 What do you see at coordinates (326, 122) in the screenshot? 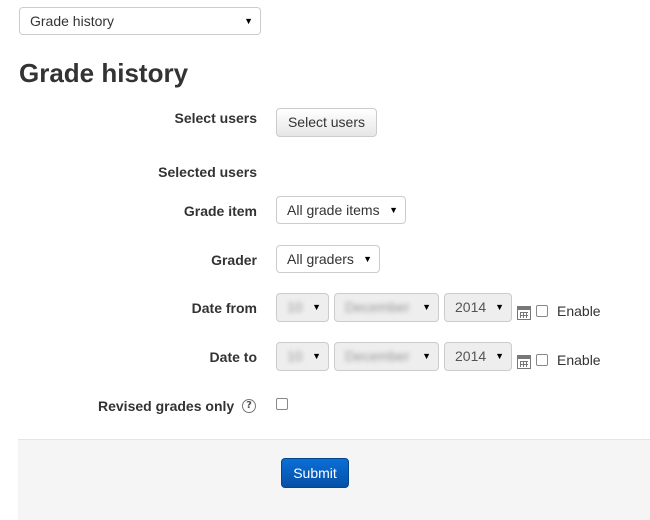
I see `select-users-button: Select users` at bounding box center [326, 122].